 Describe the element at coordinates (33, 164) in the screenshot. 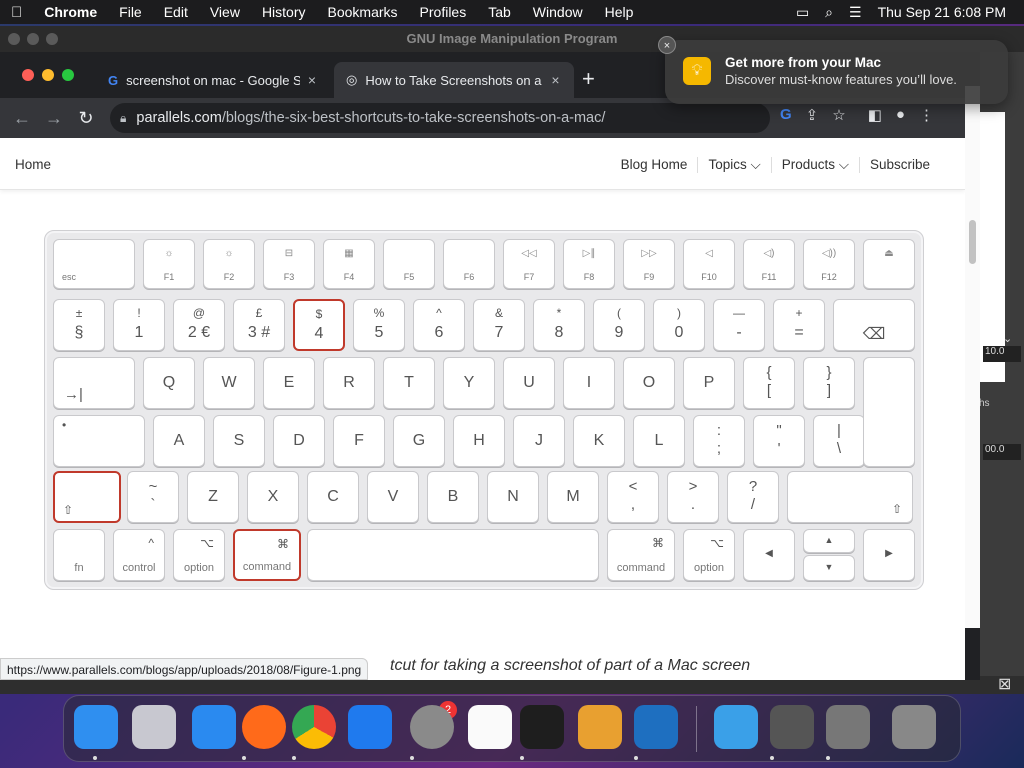

I see `nav-home-link: Home` at that location.